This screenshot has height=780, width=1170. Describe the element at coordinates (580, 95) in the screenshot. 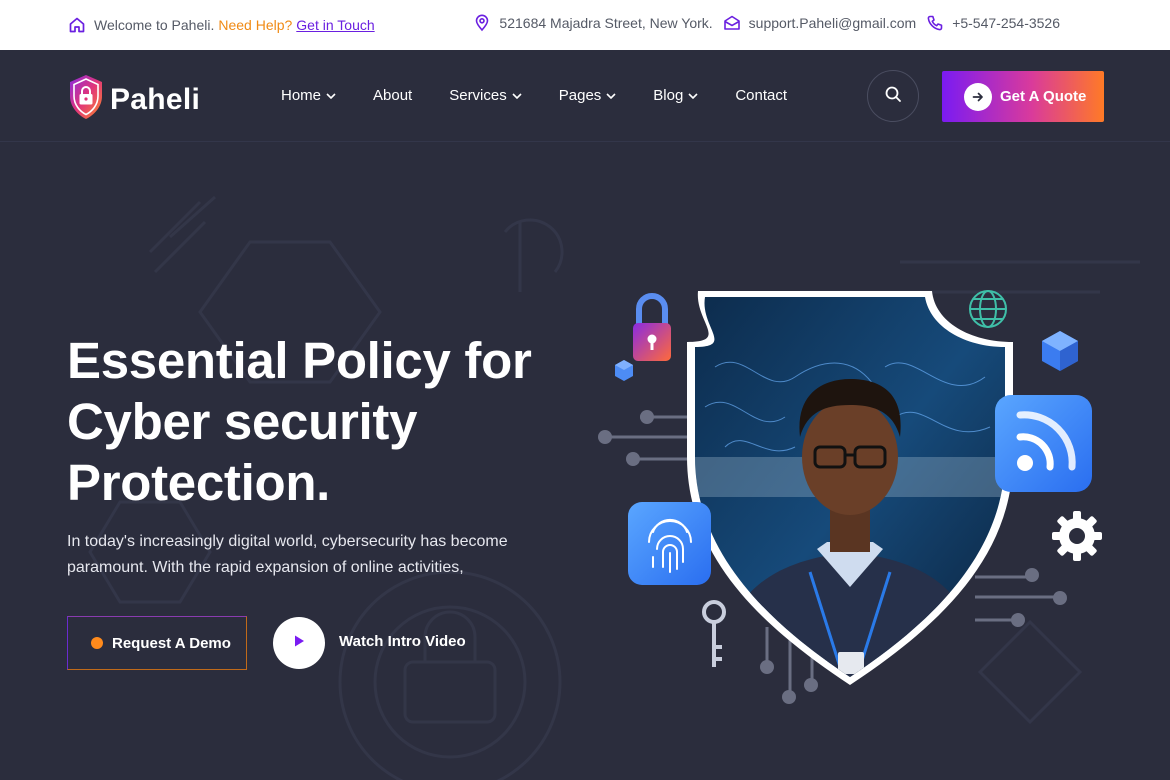

I see `nav-label-pages: Pages` at that location.